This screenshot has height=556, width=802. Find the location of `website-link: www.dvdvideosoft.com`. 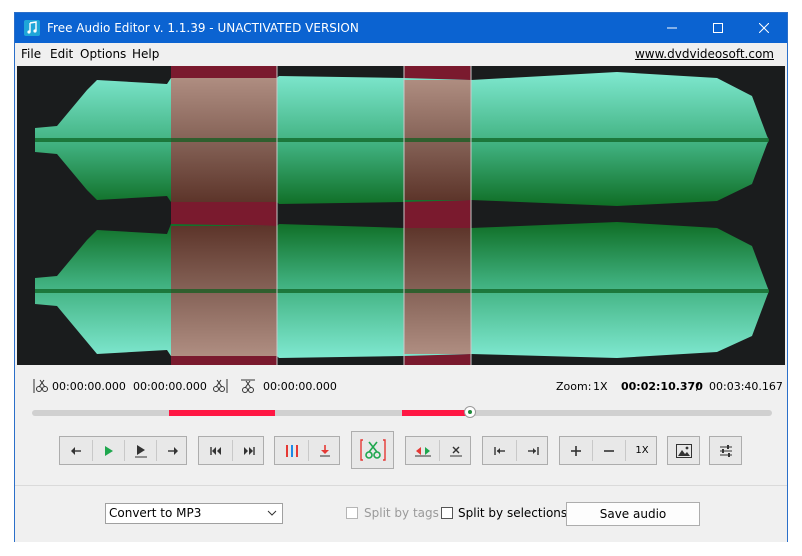

website-link: www.dvdvideosoft.com is located at coordinates (704, 54).